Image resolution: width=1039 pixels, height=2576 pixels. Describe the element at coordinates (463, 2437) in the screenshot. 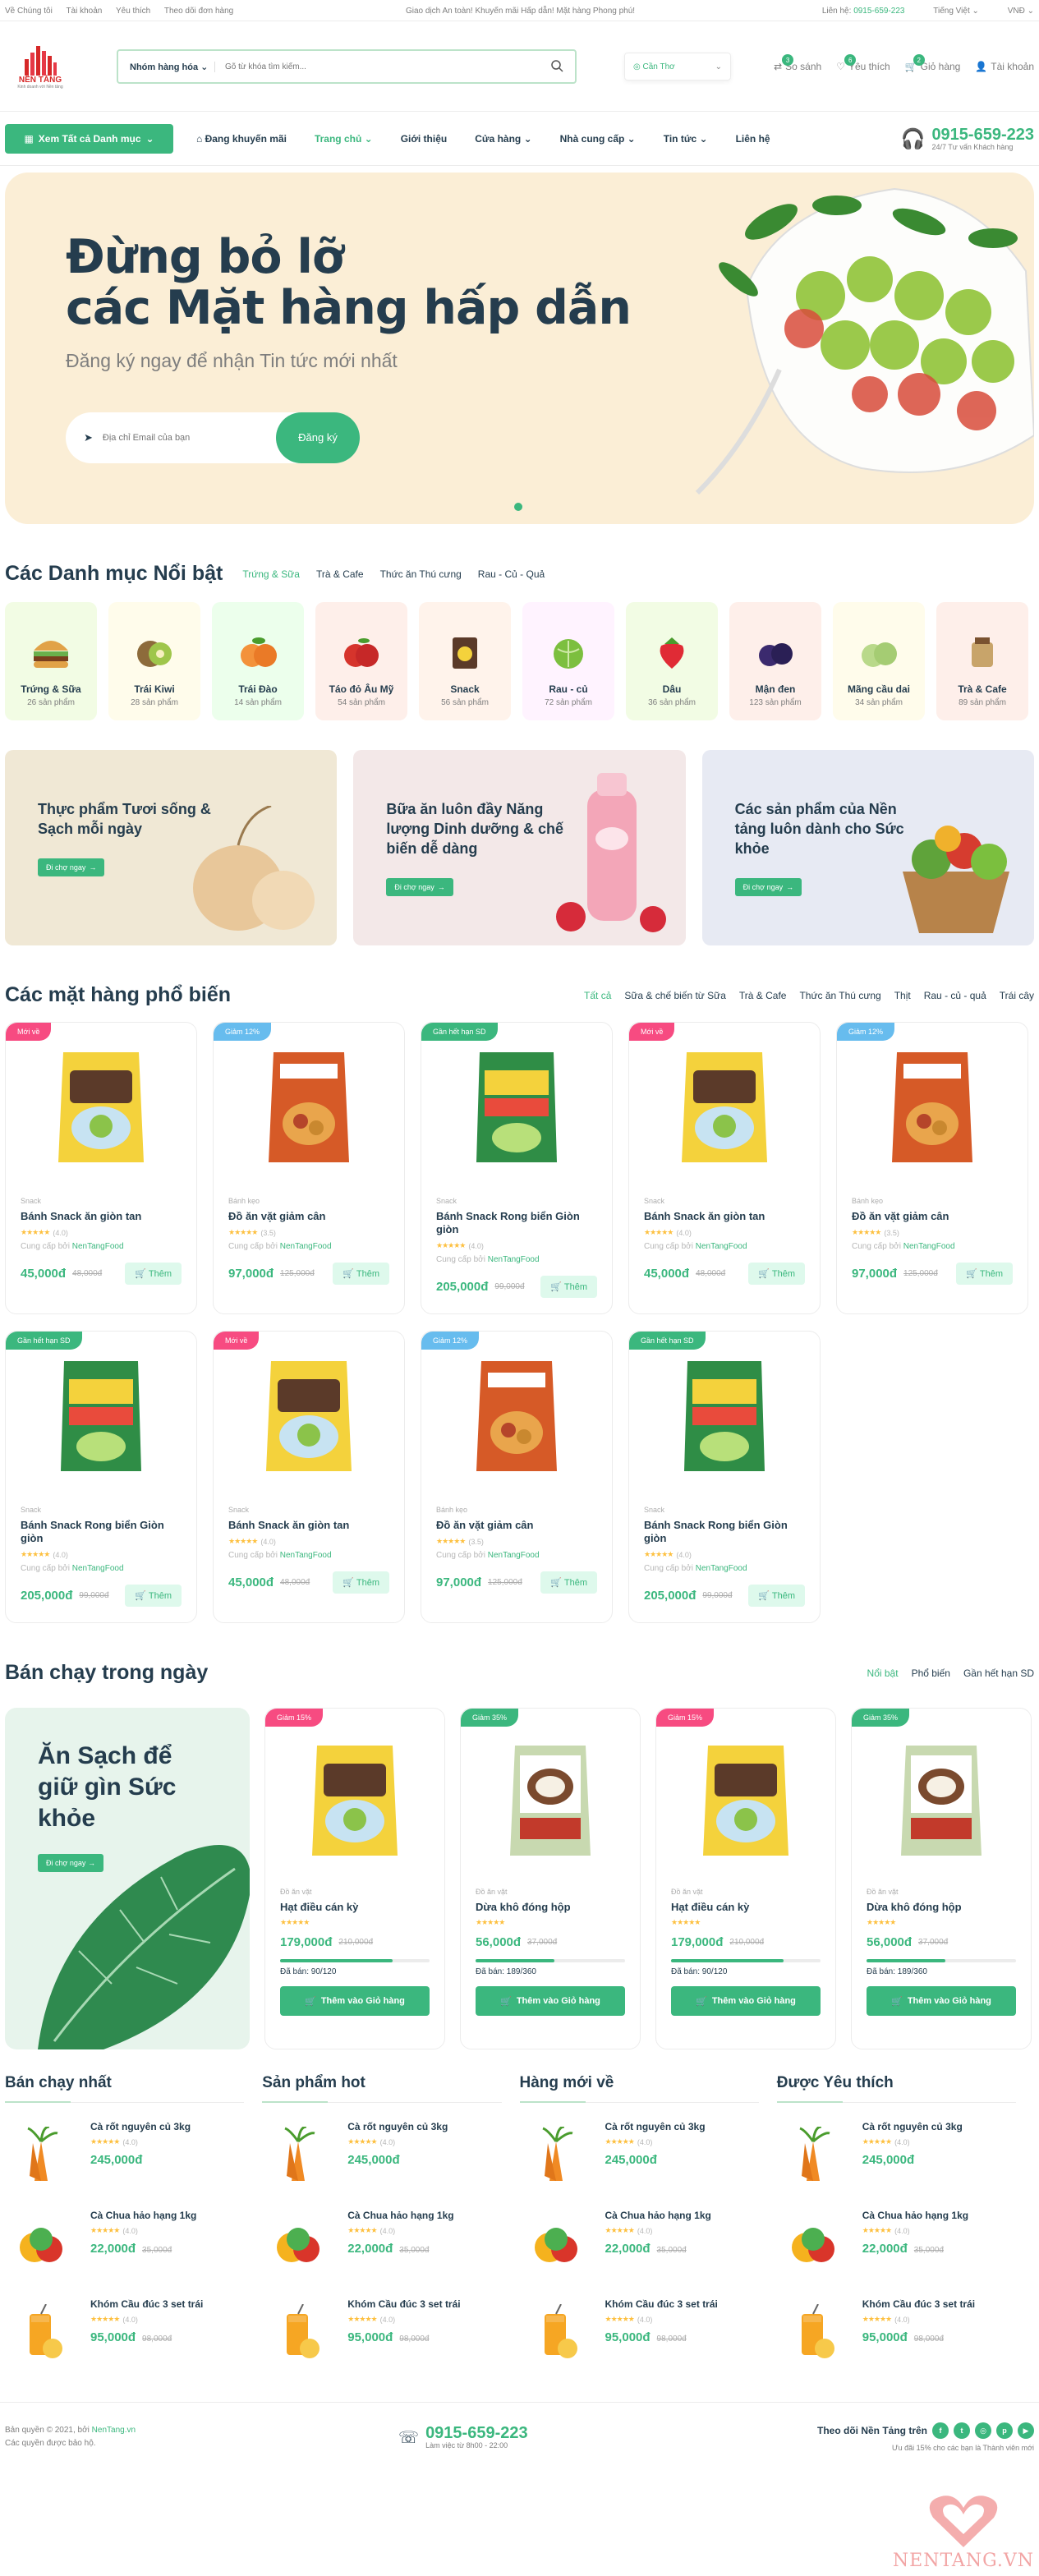

I see `footer-hotline: ☏ 0915-659-223 Làm việc từ 8h00 - 22:00` at that location.